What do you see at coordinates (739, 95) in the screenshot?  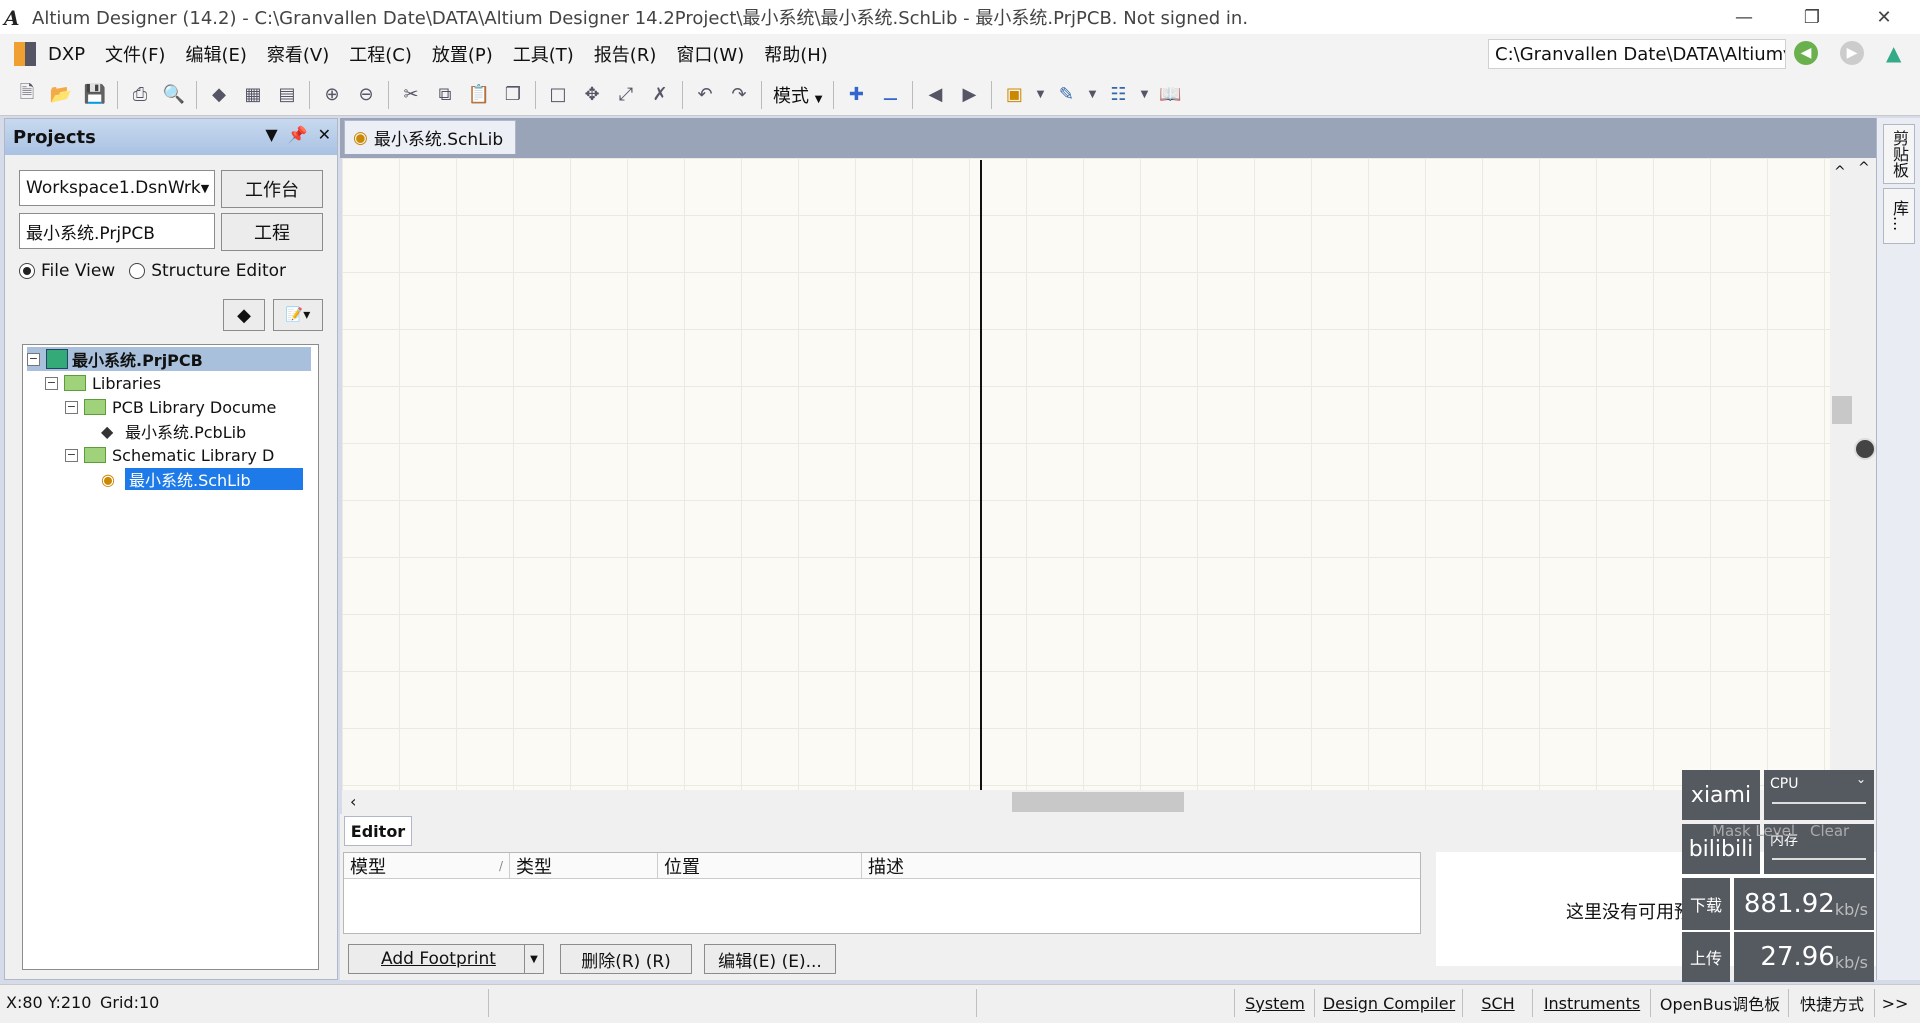 I see `redo-icon: ↷` at bounding box center [739, 95].